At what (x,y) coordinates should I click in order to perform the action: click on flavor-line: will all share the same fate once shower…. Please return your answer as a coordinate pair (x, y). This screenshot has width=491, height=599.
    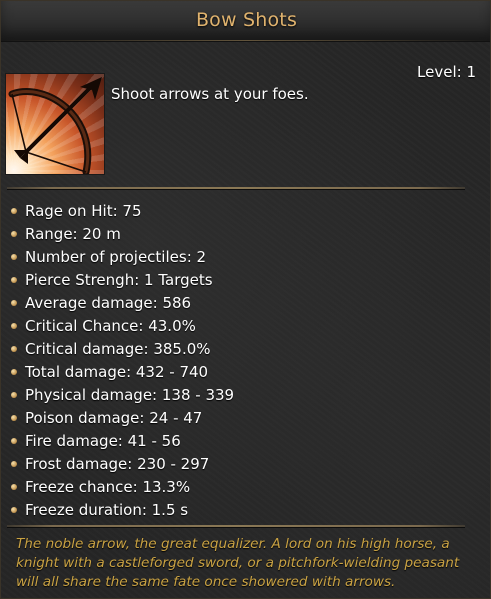
    Looking at the image, I should click on (206, 582).